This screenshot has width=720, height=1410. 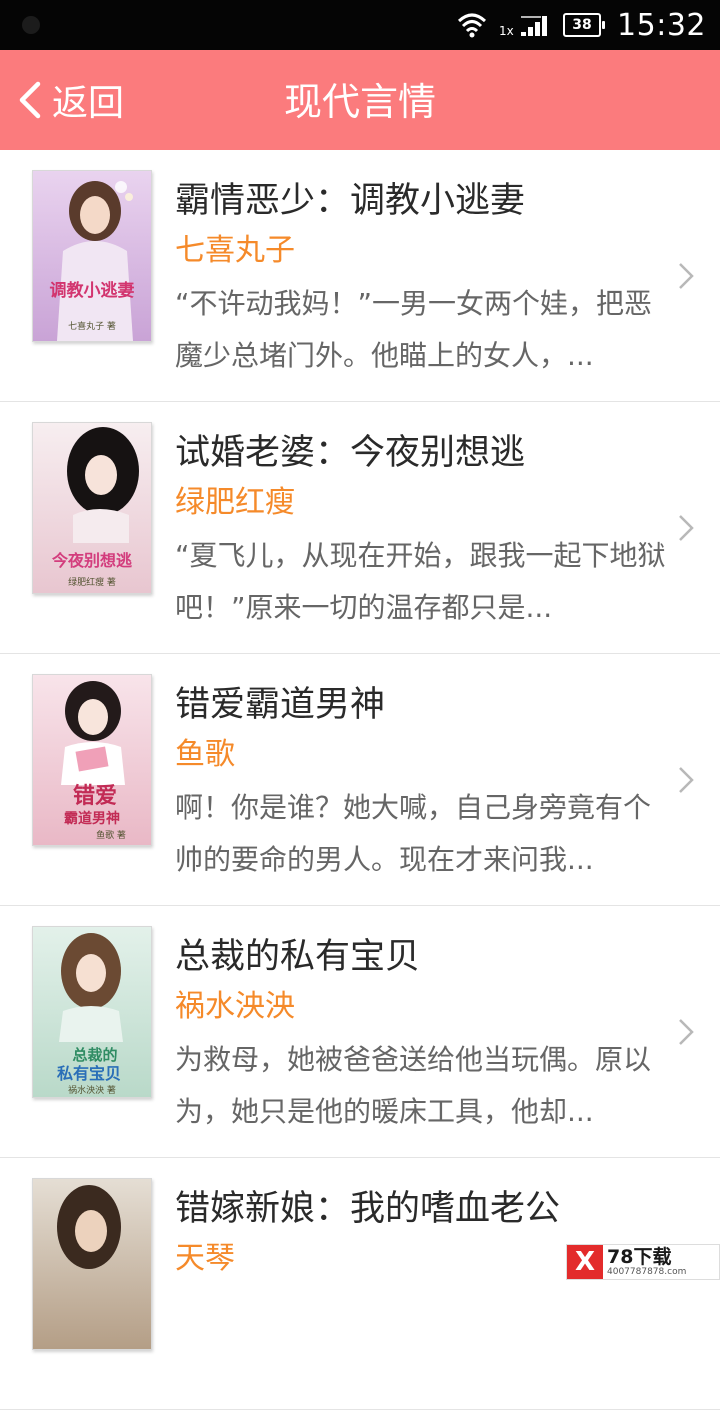 What do you see at coordinates (92, 256) in the screenshot?
I see `book-cover: 调教小逃妻 七喜丸子 著` at bounding box center [92, 256].